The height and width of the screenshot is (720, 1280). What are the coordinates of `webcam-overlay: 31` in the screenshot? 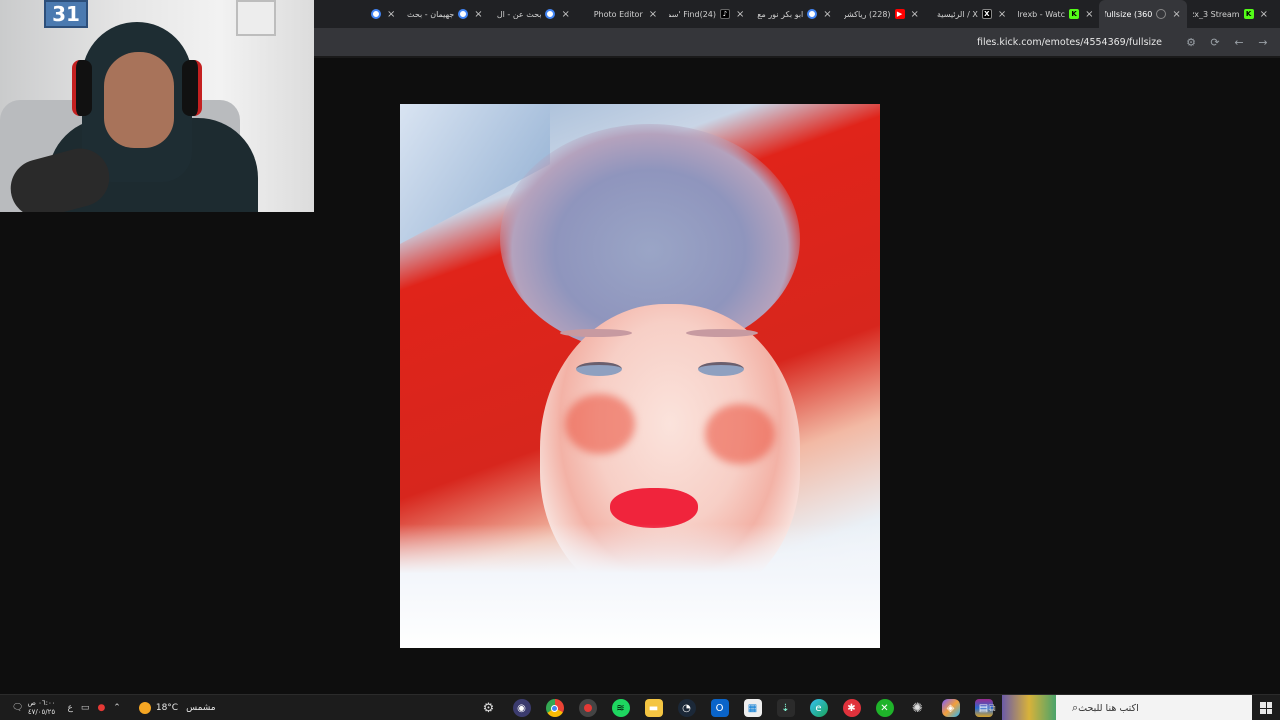 It's located at (157, 106).